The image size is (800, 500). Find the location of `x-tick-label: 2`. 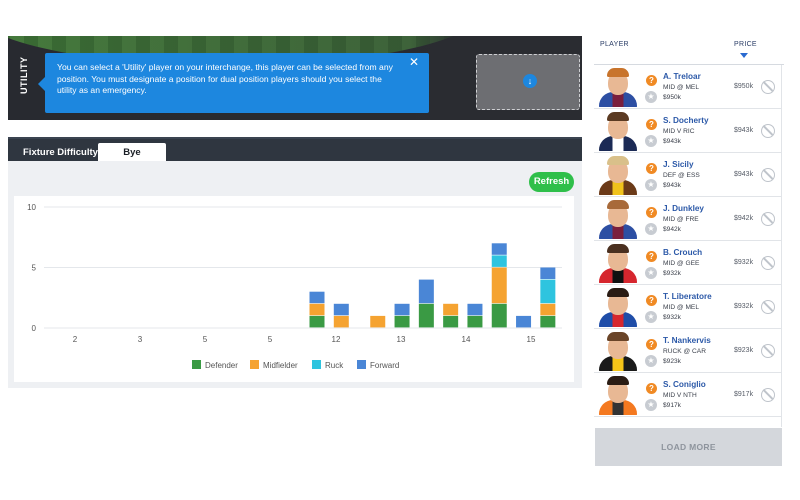

x-tick-label: 2 is located at coordinates (75, 339).